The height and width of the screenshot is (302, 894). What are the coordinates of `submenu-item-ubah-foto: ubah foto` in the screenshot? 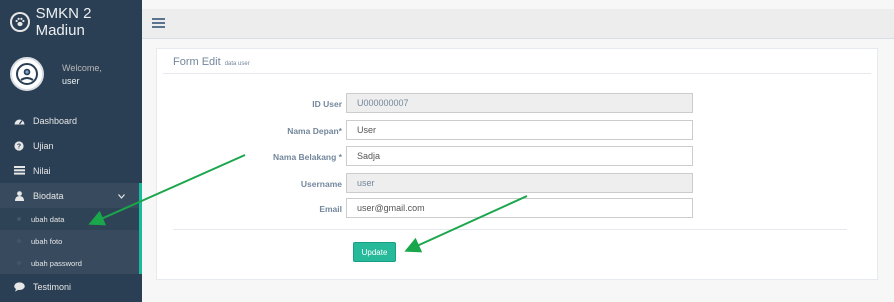 It's located at (69, 241).